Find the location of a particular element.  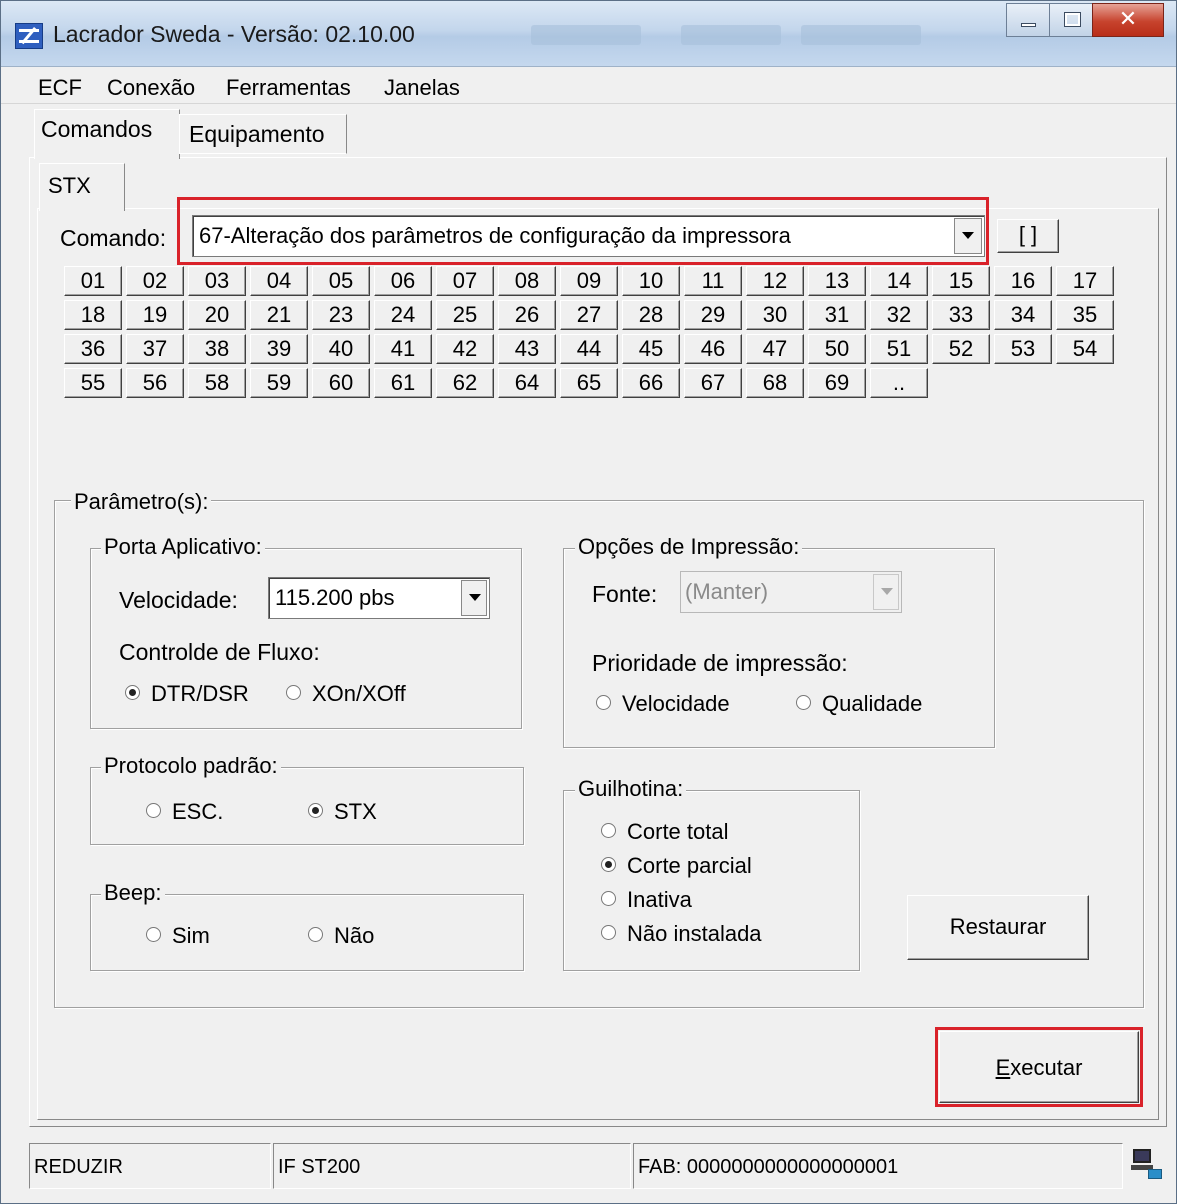

command-number-button: 52 is located at coordinates (961, 349).